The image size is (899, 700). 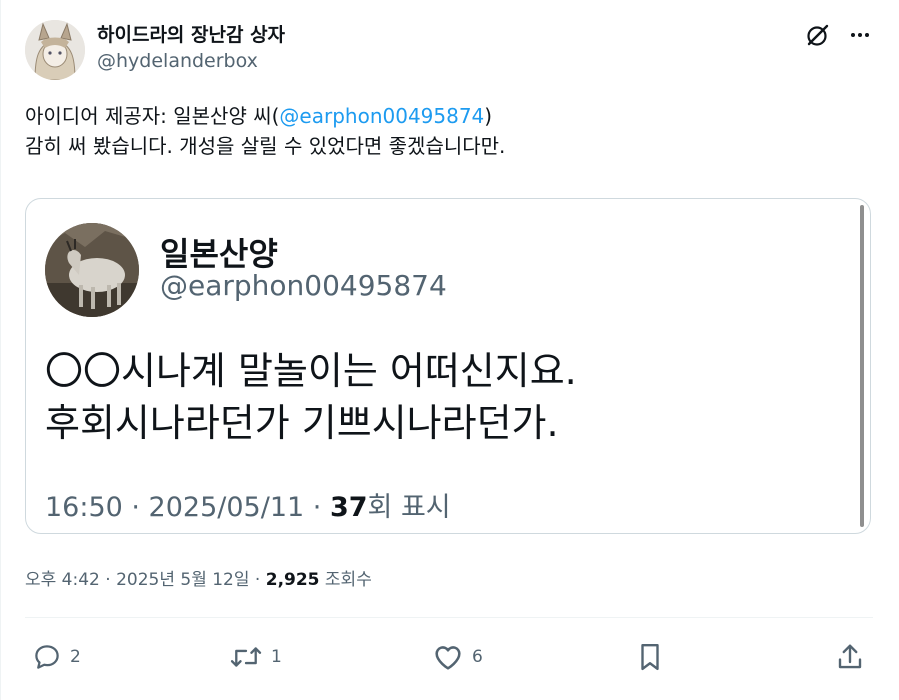 I want to click on card-scrollbar, so click(x=862, y=366).